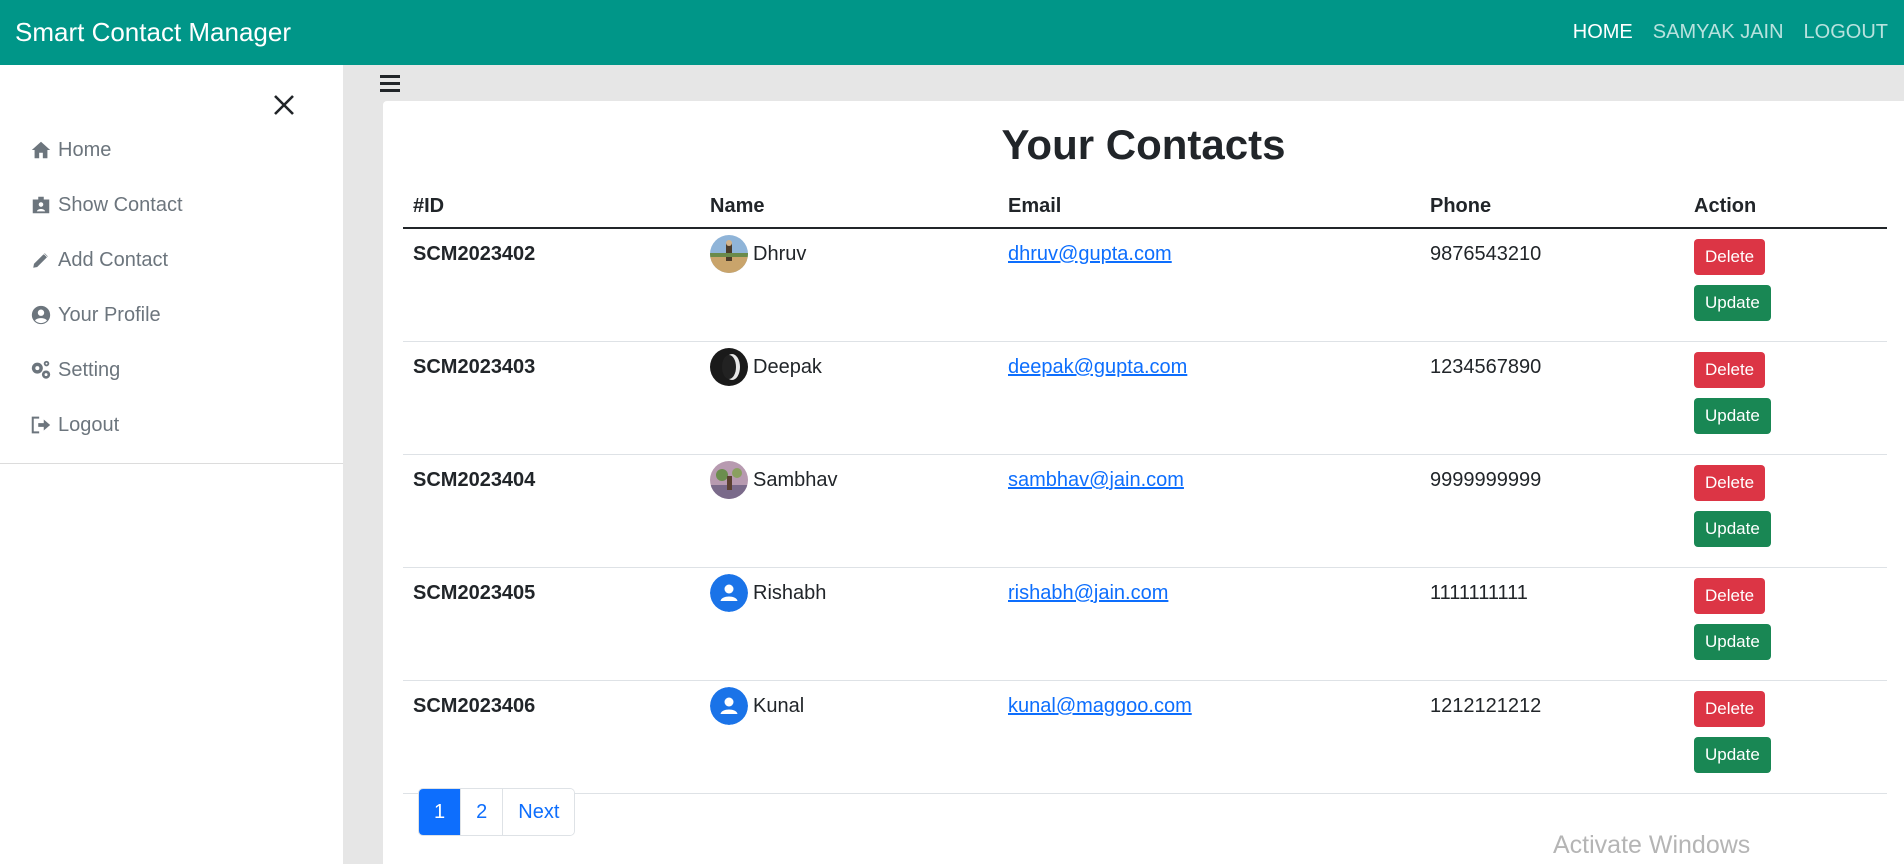  I want to click on table-header-row: #ID Name Email Phone Action, so click(1145, 207).